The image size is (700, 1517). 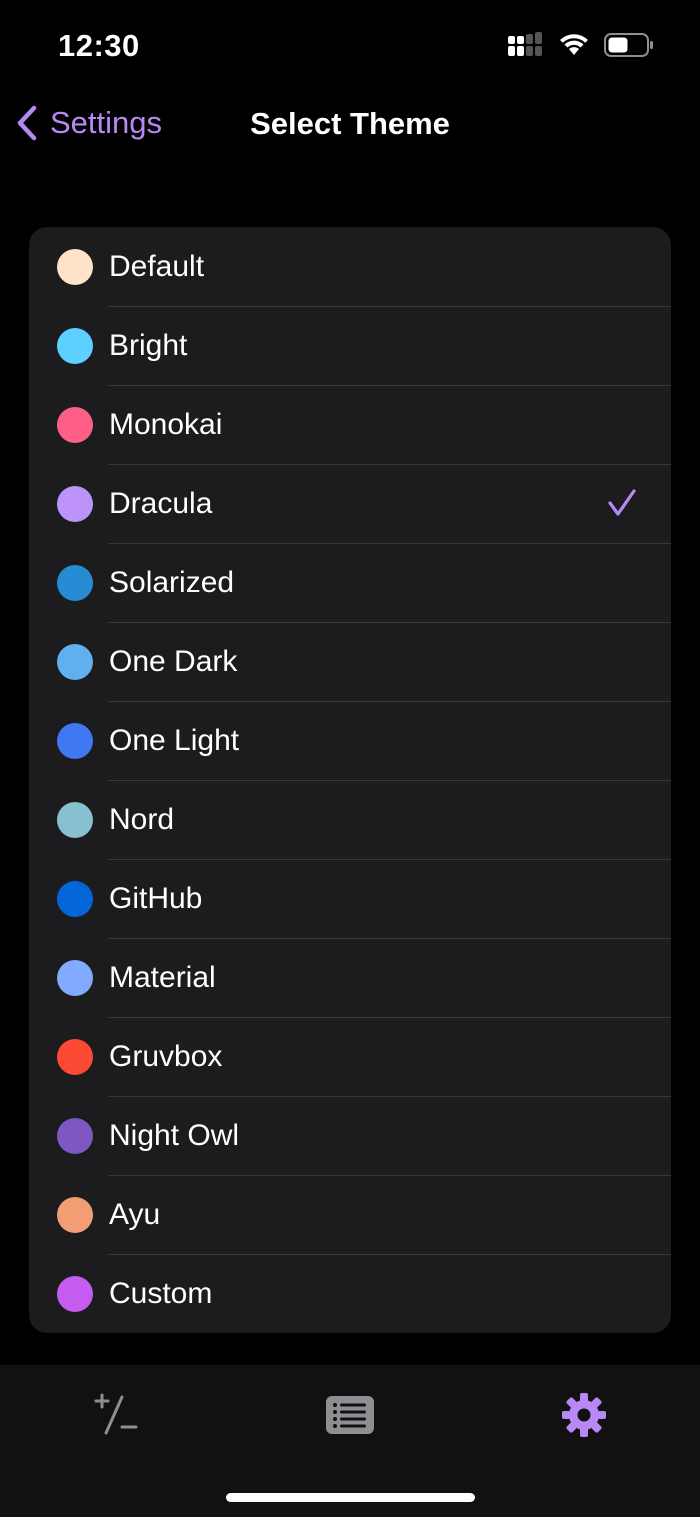 What do you see at coordinates (173, 661) in the screenshot?
I see `theme-label: One Dark` at bounding box center [173, 661].